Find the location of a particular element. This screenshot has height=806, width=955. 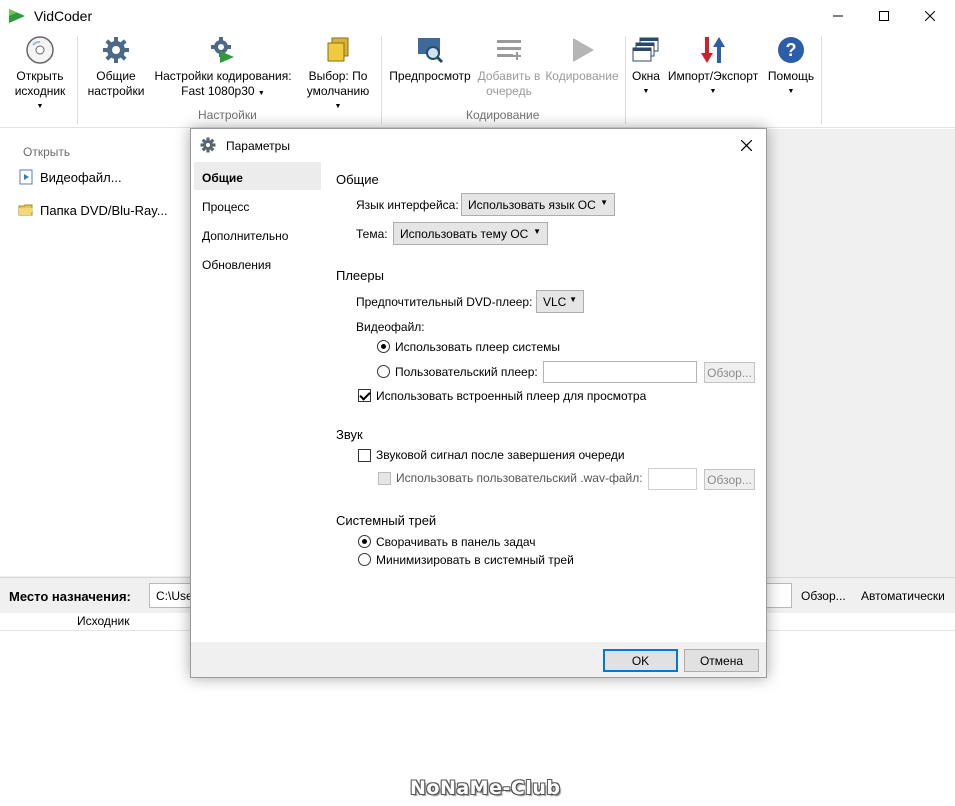

minimize-tray-radio is located at coordinates (364, 559).